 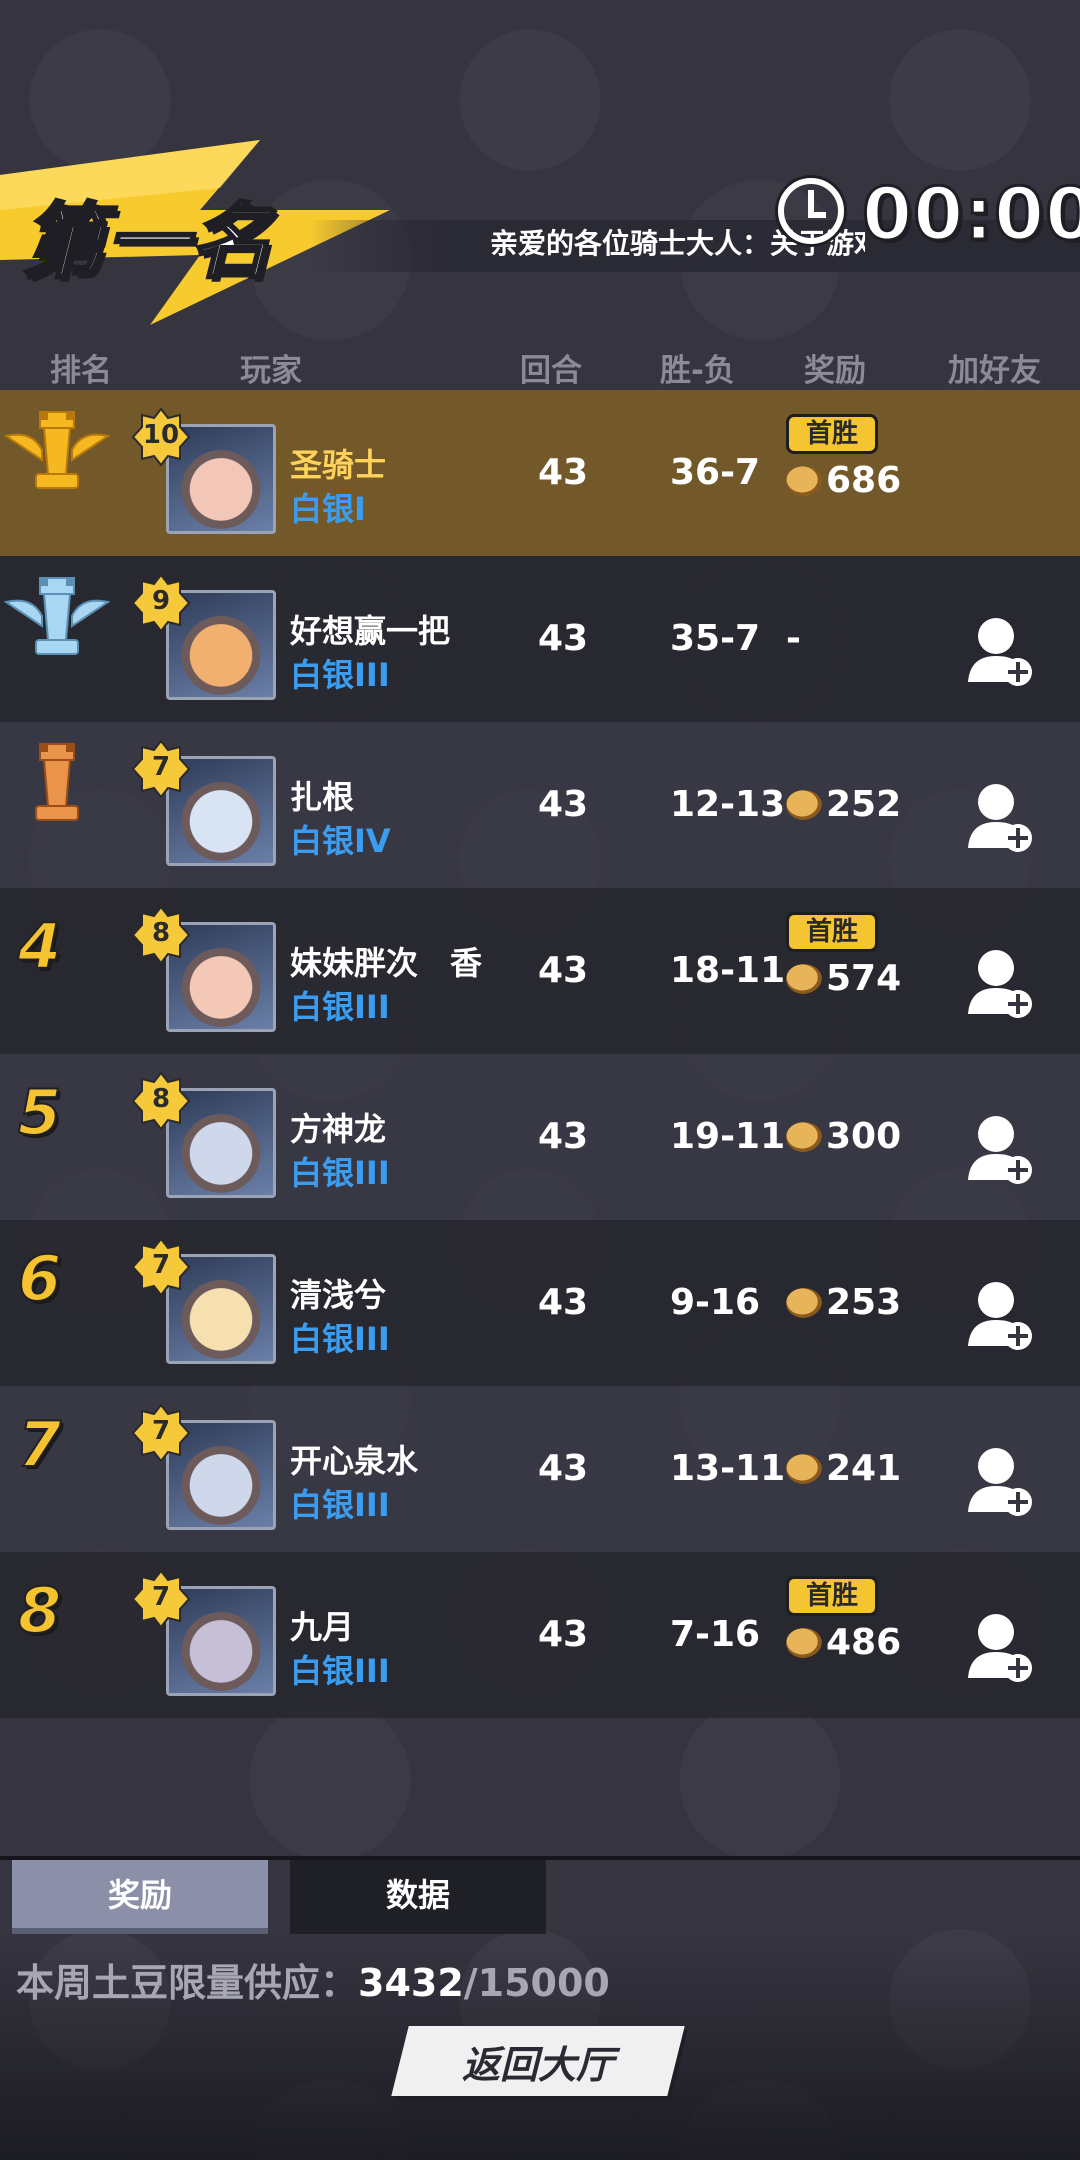 I want to click on win-loss-record: 9-16, so click(x=715, y=1302).